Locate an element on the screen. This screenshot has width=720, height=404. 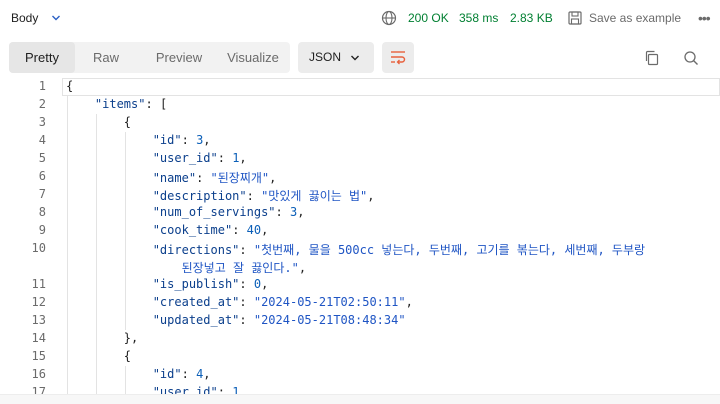
globe-icon is located at coordinates (389, 18).